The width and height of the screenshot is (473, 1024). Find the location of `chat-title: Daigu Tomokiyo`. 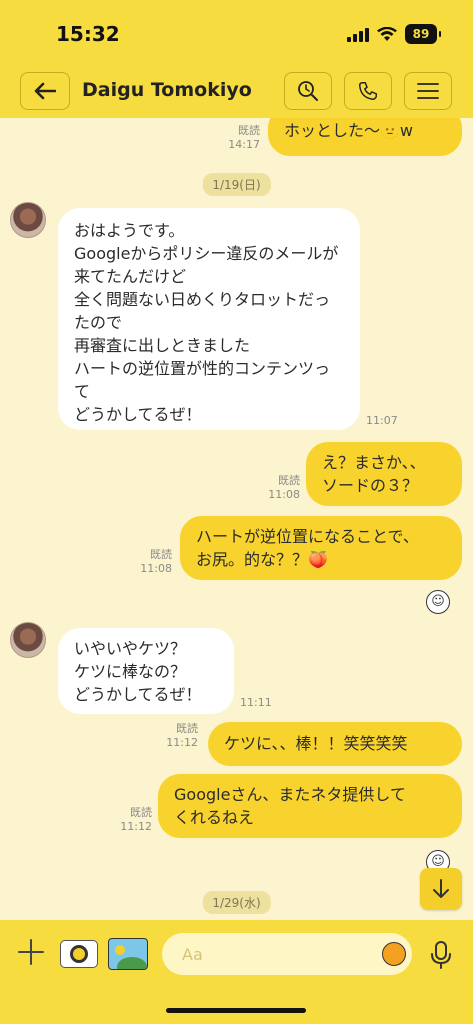

chat-title: Daigu Tomokiyo is located at coordinates (167, 90).